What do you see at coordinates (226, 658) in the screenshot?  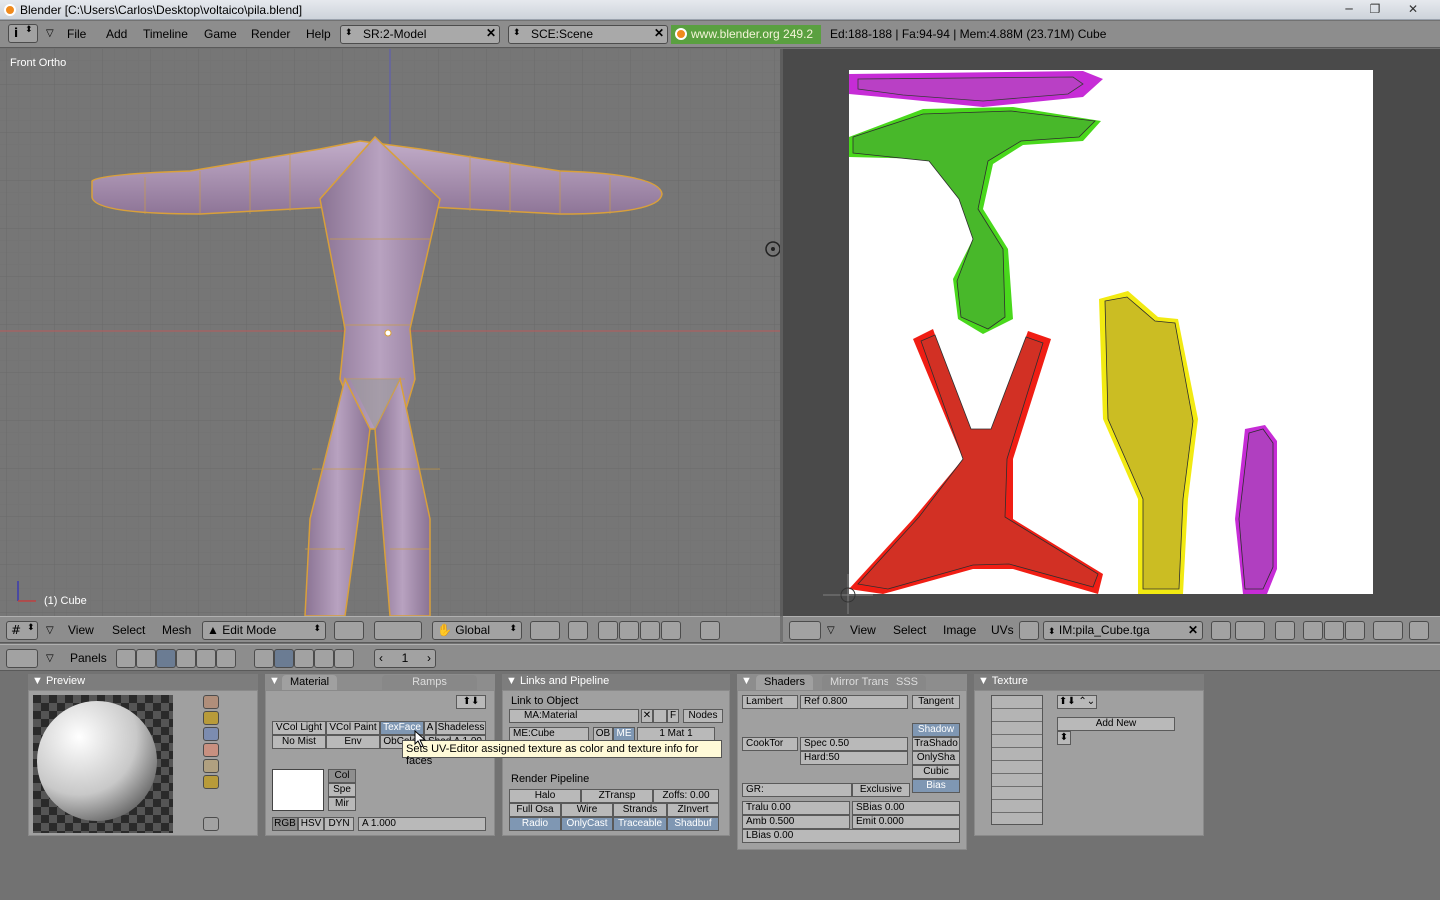 I see `scene-context-icon` at bounding box center [226, 658].